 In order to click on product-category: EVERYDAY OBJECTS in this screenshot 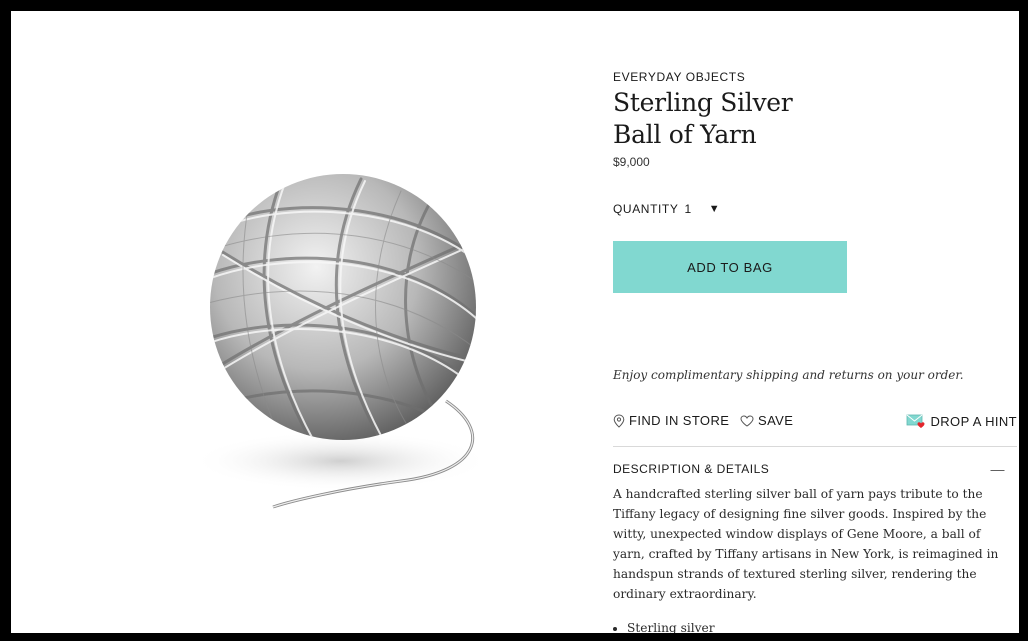, I will do `click(679, 77)`.